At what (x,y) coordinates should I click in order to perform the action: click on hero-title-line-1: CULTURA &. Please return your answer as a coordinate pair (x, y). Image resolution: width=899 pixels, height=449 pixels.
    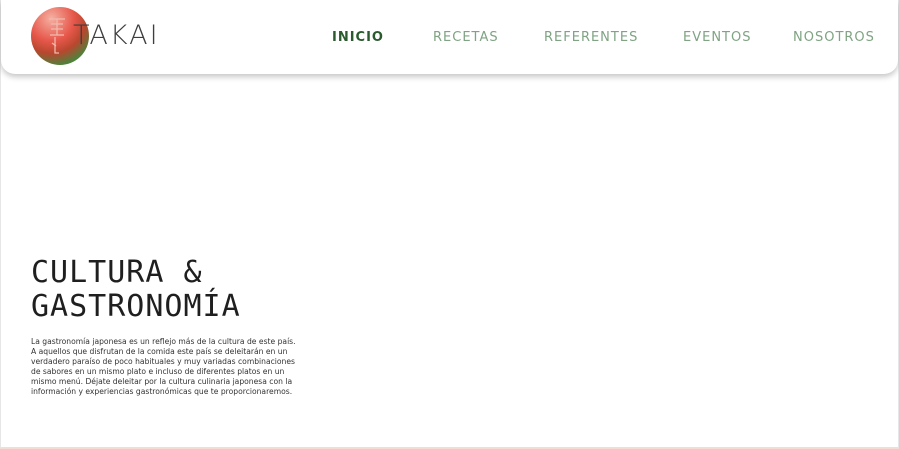
    Looking at the image, I should click on (117, 272).